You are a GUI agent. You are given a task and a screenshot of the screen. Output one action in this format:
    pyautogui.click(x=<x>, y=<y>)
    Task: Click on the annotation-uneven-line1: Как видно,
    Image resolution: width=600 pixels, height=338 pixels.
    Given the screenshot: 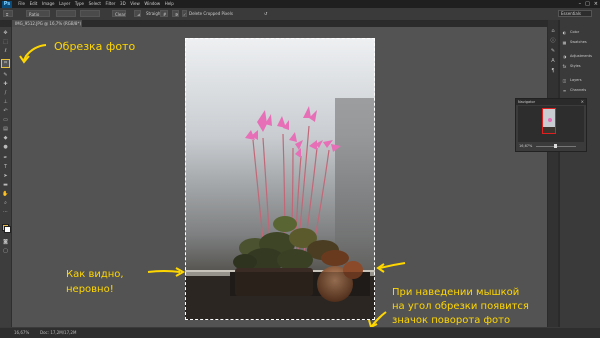 What is the action you would take?
    pyautogui.click(x=95, y=274)
    